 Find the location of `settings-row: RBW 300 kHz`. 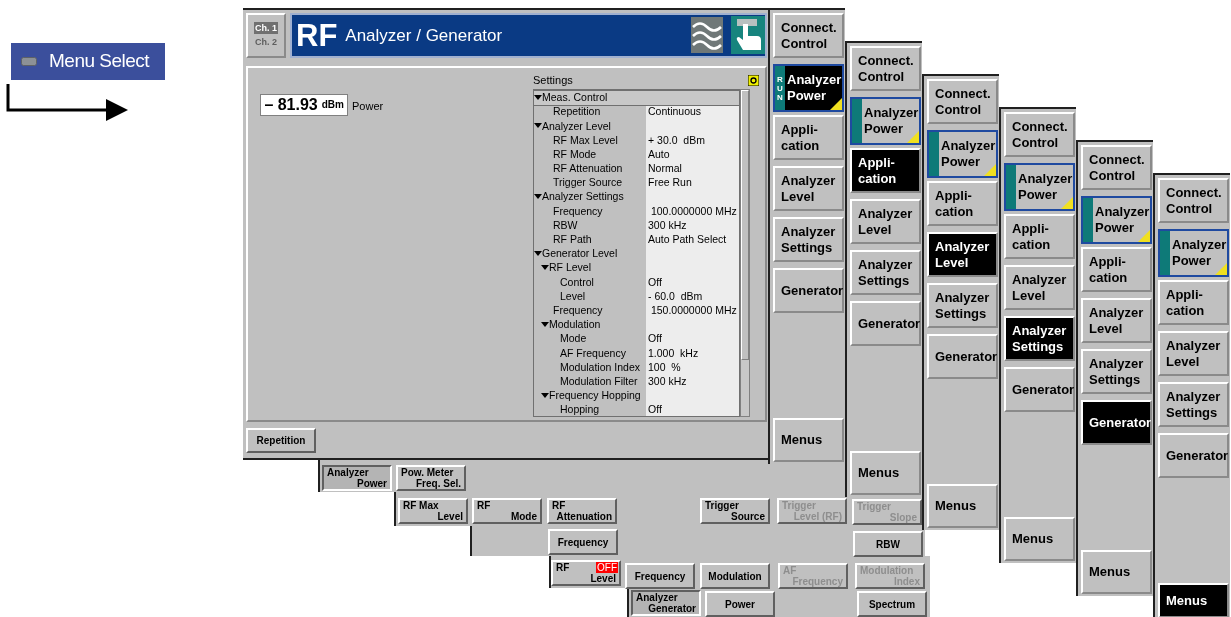

settings-row: RBW 300 kHz is located at coordinates (636, 225).